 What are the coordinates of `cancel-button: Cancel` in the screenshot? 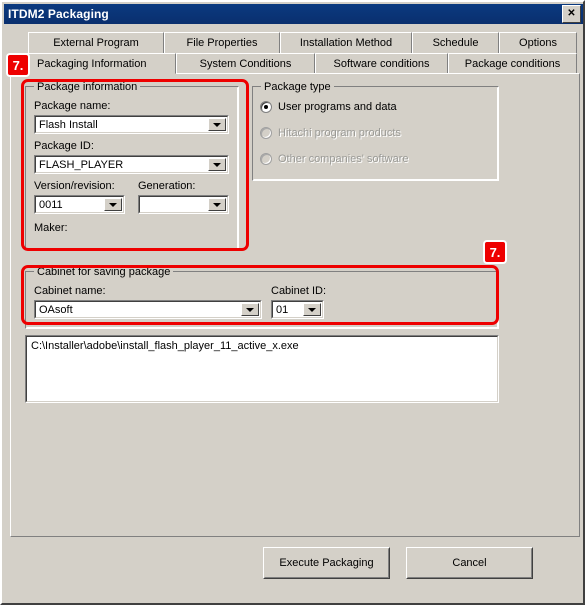 It's located at (469, 563).